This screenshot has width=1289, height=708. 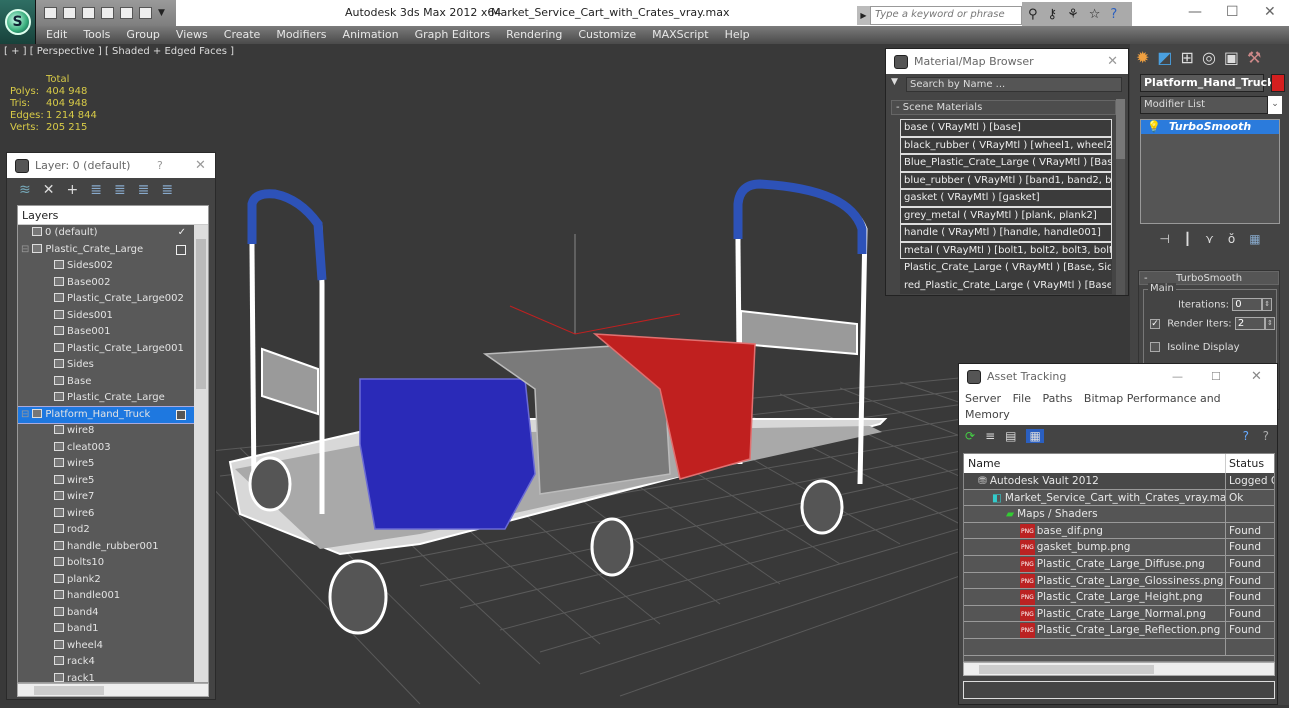 I want to click on layer-object-row: handle_rubber001, so click(x=113, y=547).